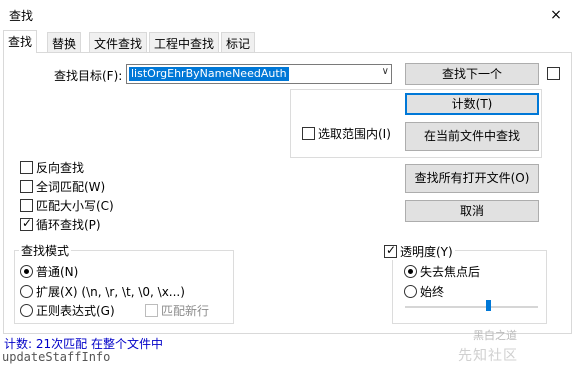 This screenshot has height=365, width=575. I want to click on mode-normal: 普通(N), so click(49, 271).